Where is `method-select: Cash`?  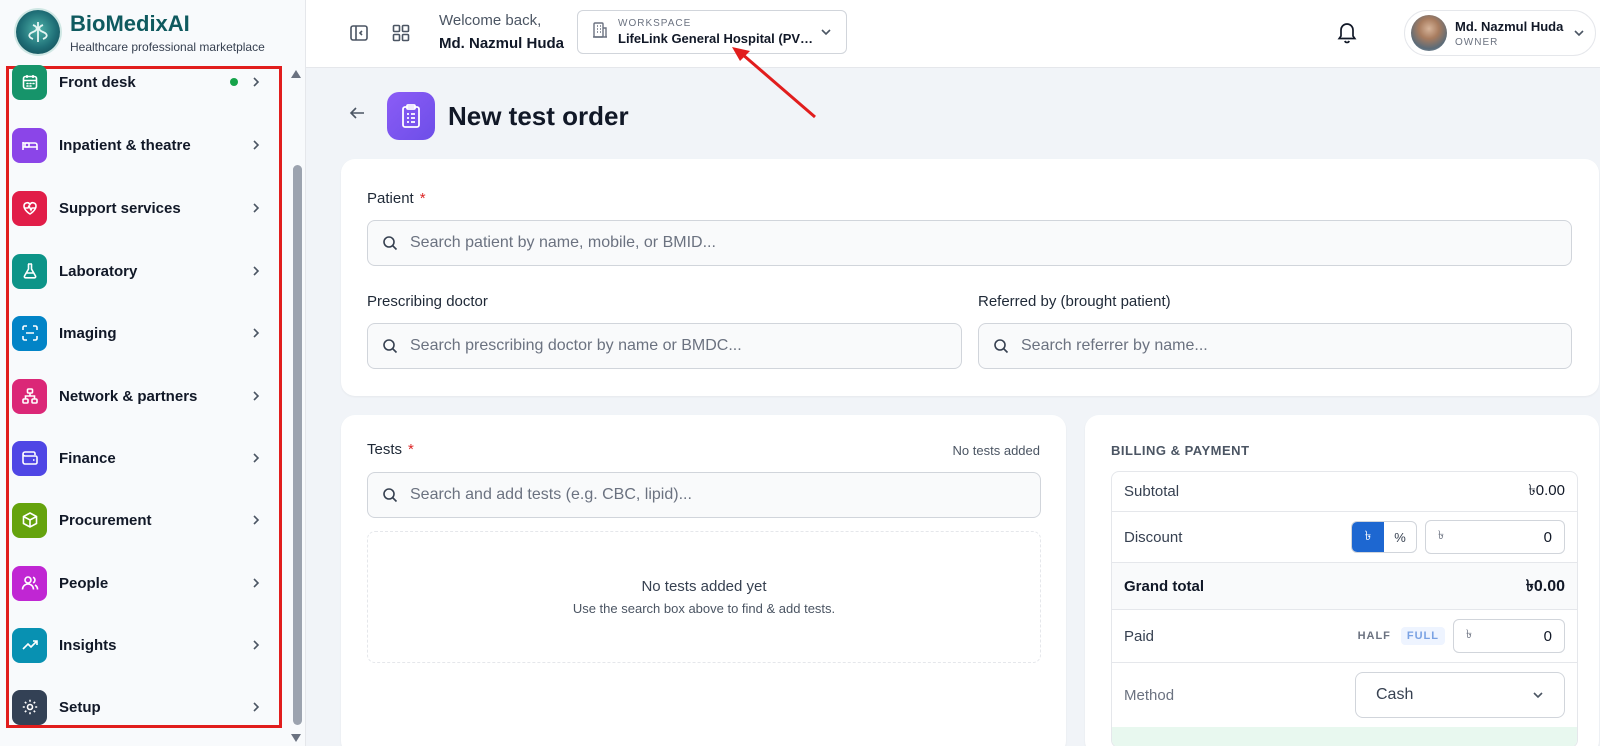 method-select: Cash is located at coordinates (1460, 695).